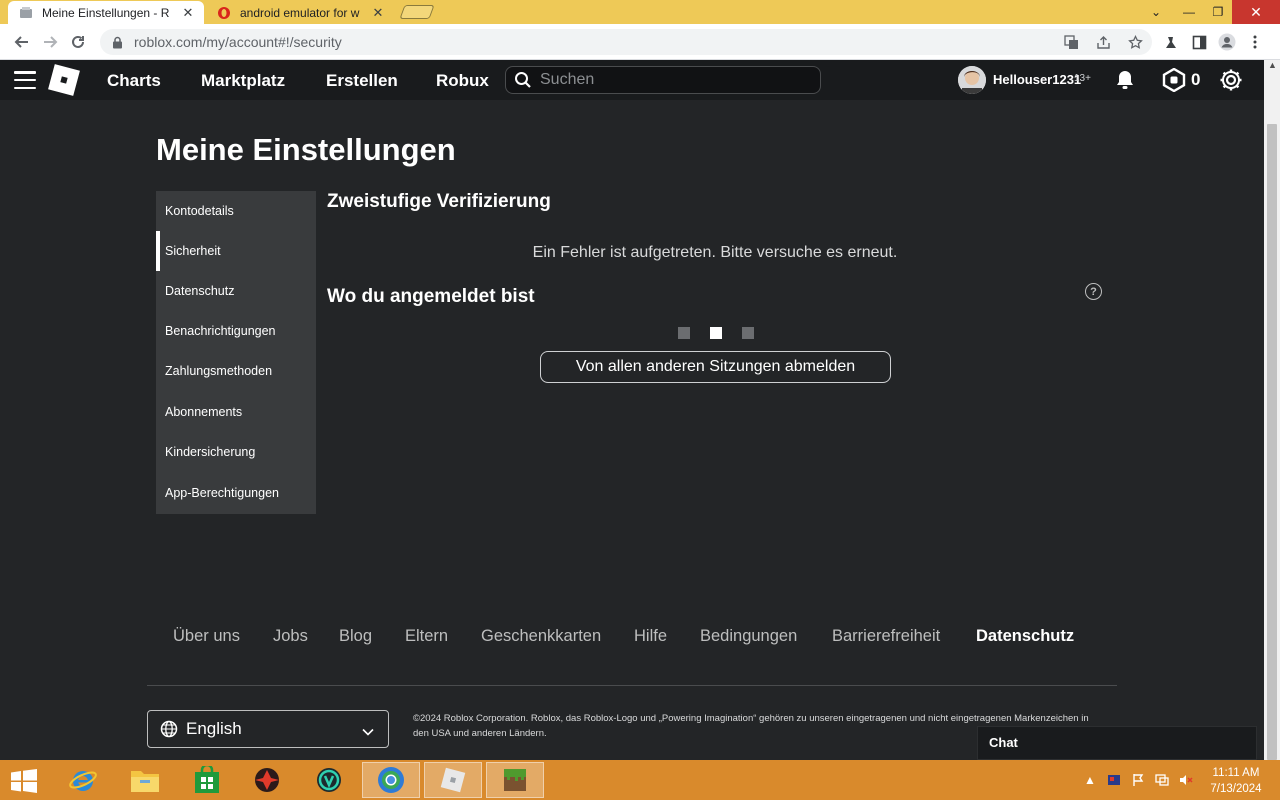 Image resolution: width=1280 pixels, height=800 pixels. What do you see at coordinates (119, 42) in the screenshot?
I see `lock-icon` at bounding box center [119, 42].